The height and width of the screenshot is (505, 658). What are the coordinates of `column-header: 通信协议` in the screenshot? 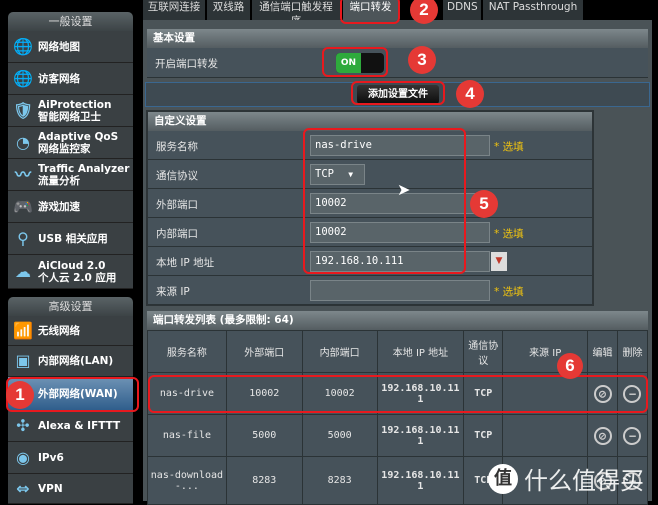 It's located at (483, 351).